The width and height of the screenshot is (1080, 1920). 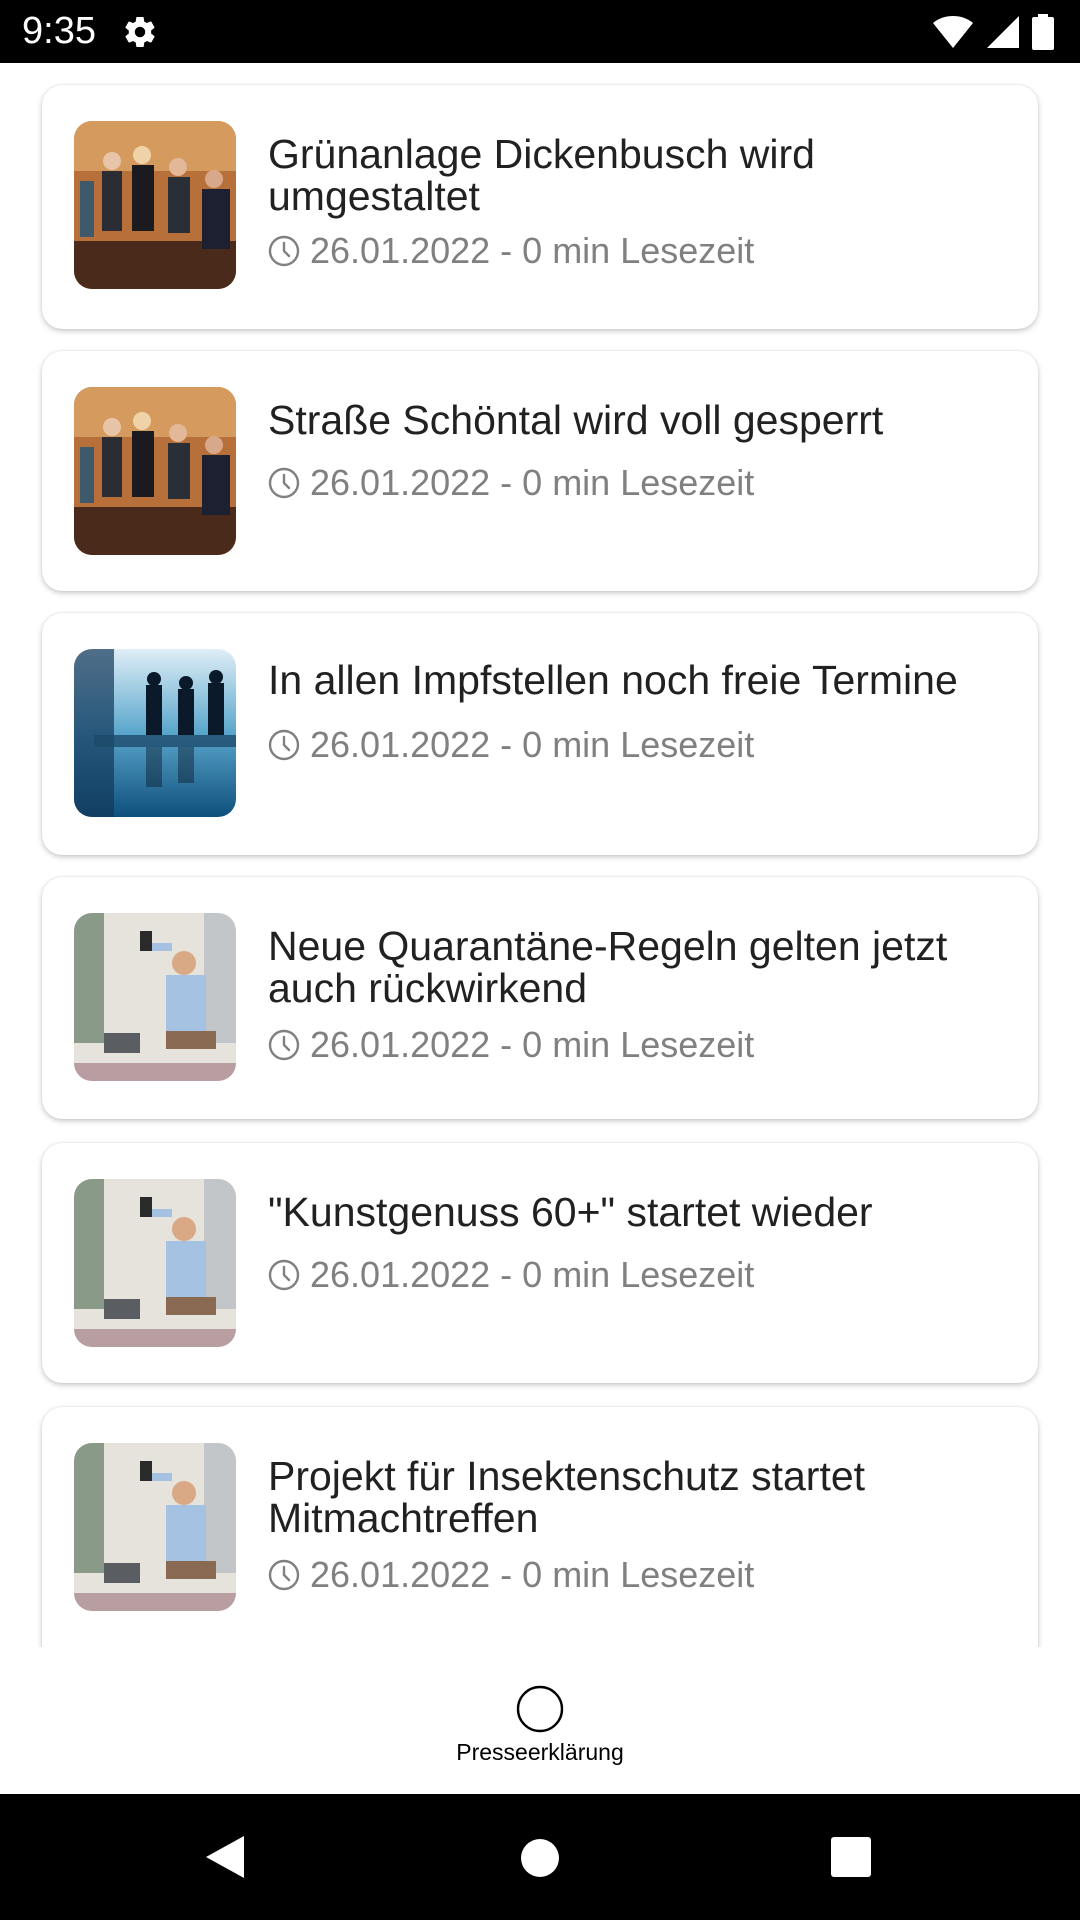 I want to click on bottom-navigation: Presseerklärung, so click(x=540, y=1720).